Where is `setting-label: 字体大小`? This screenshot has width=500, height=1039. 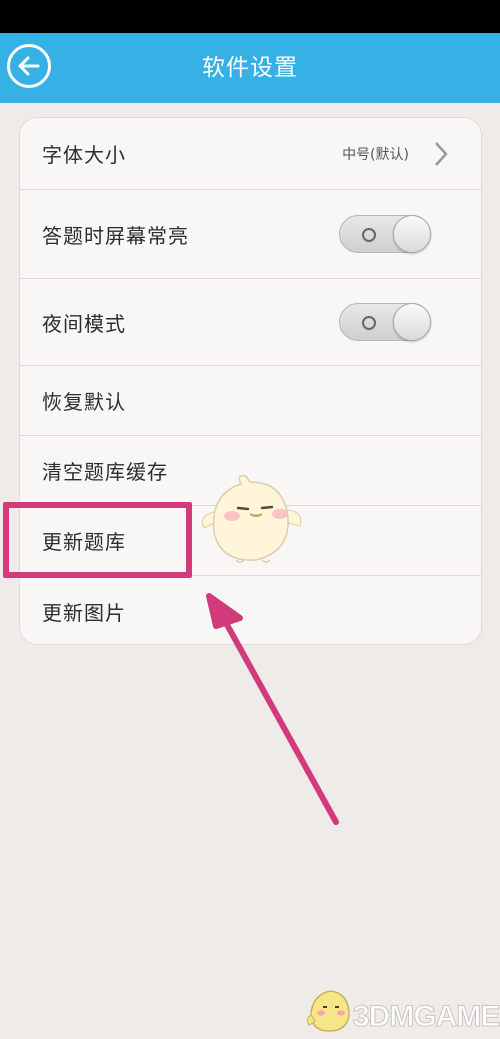
setting-label: 字体大小 is located at coordinates (84, 155).